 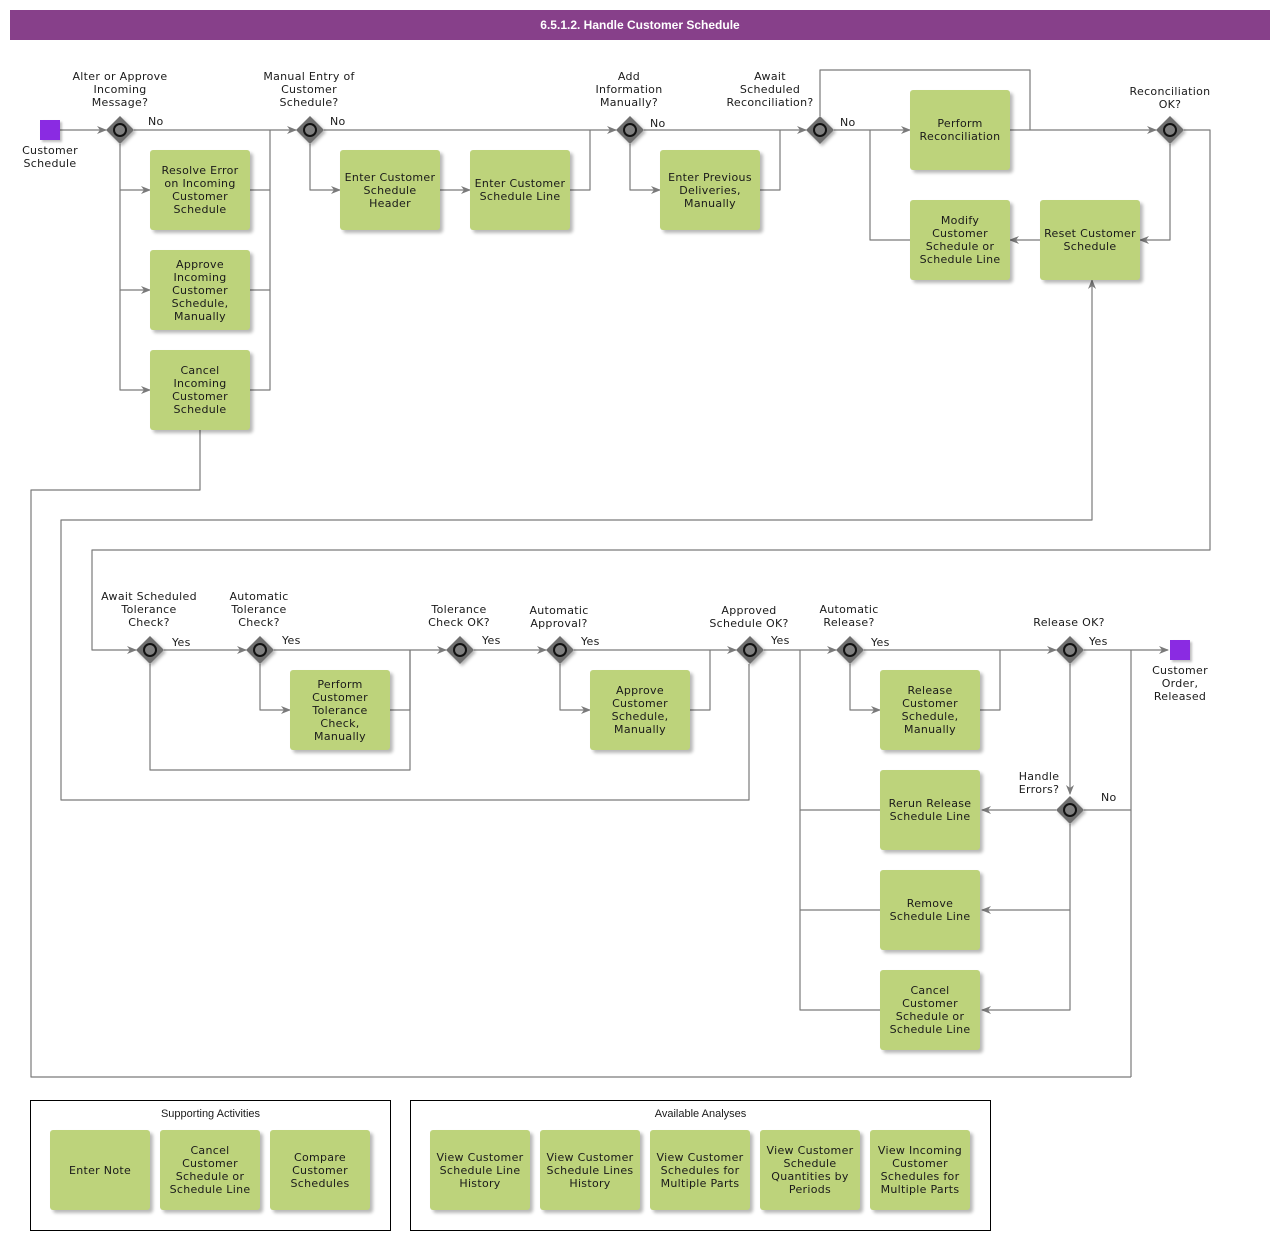 I want to click on gateway-g5, so click(x=1170, y=130).